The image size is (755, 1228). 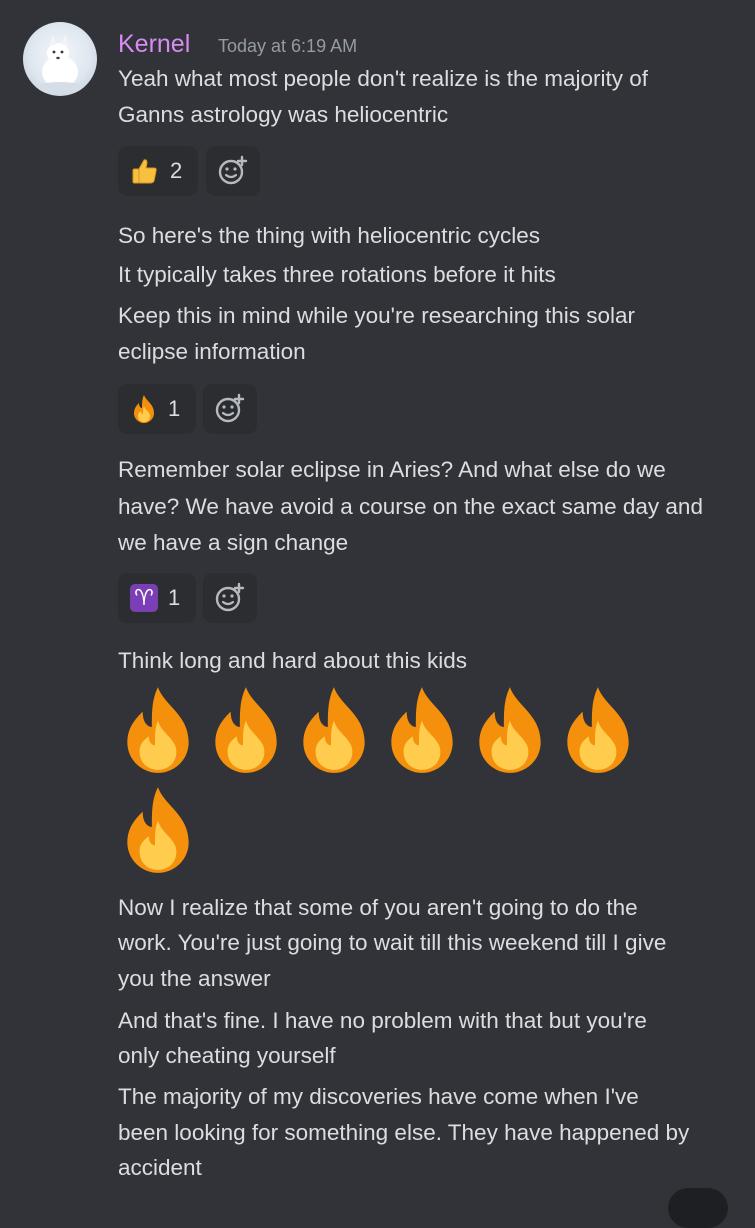 I want to click on arctic-fox-avatar-icon, so click(x=60, y=64).